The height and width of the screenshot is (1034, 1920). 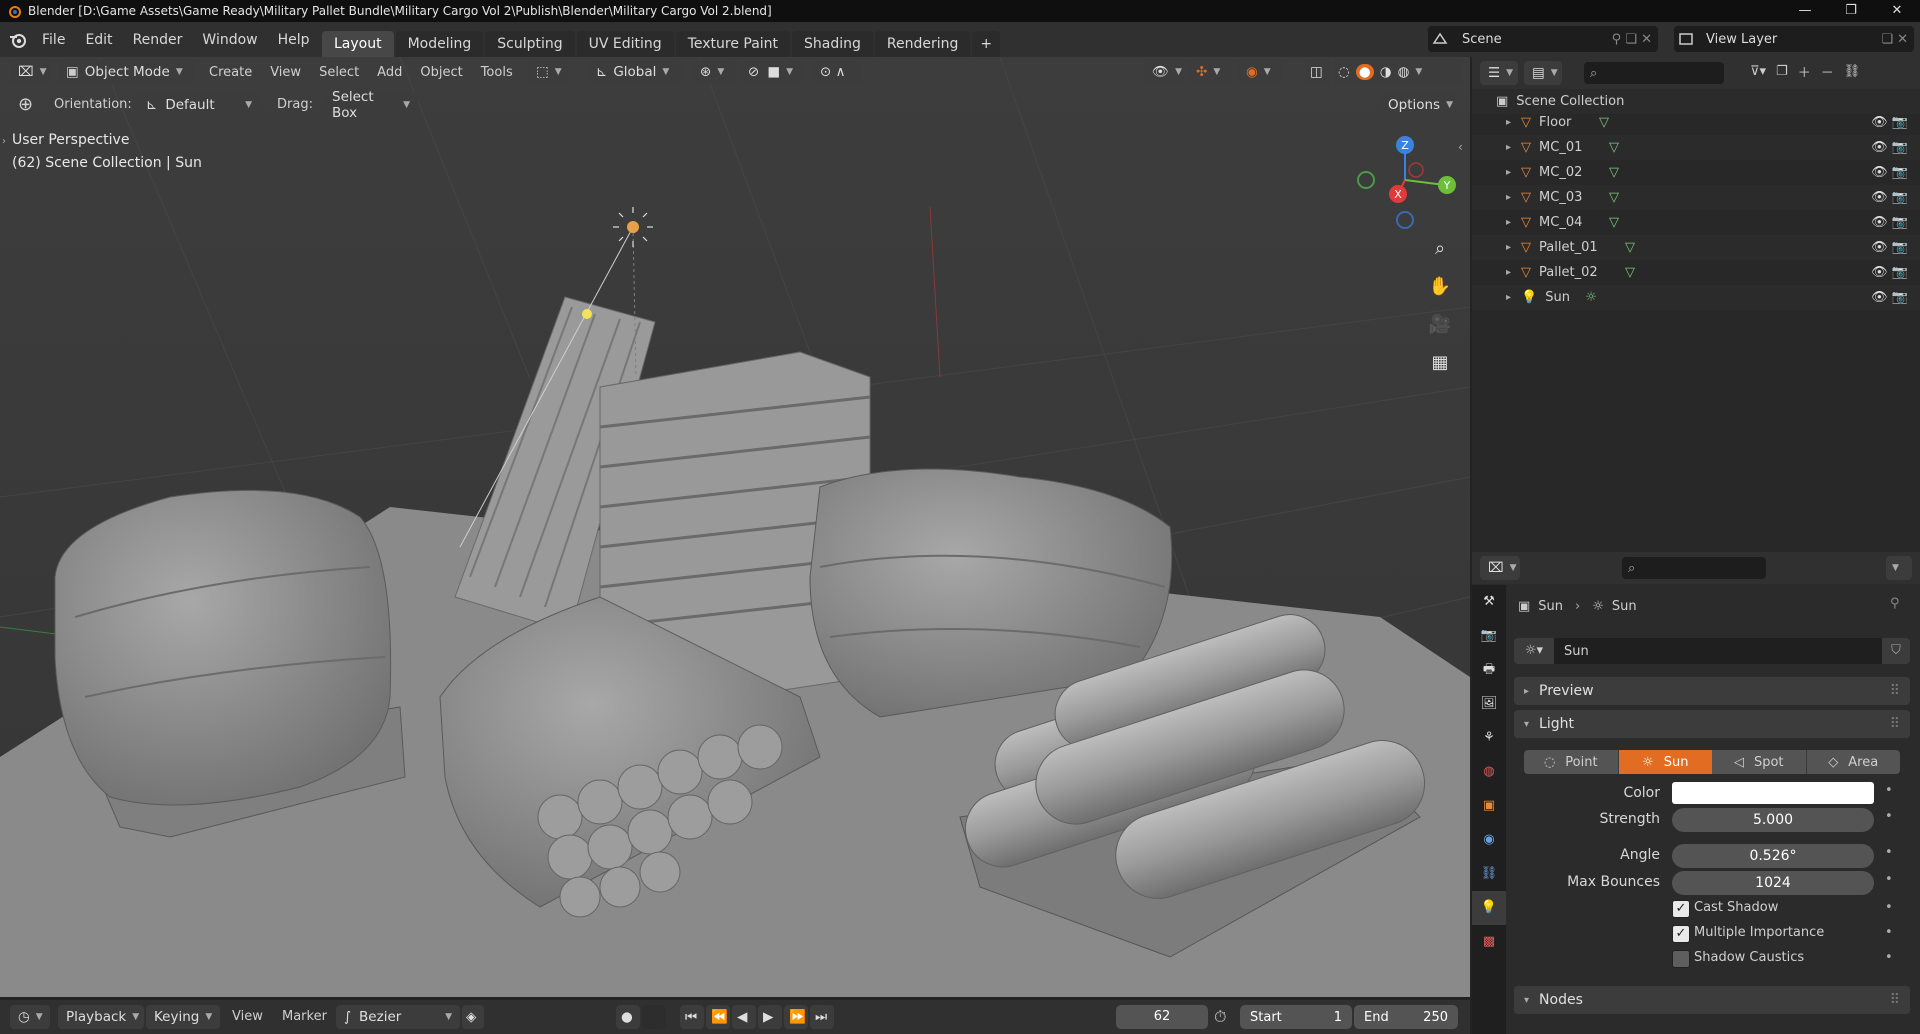 I want to click on remove-icon: －, so click(x=1827, y=71).